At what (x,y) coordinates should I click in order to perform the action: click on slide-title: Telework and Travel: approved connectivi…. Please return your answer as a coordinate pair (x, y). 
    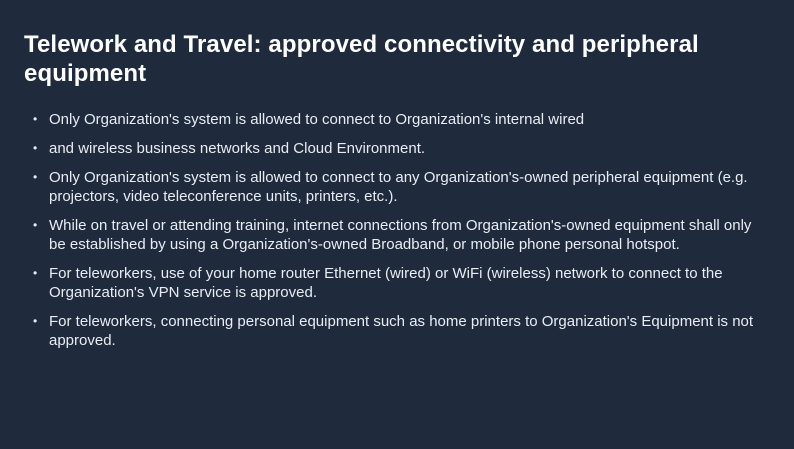
    Looking at the image, I should click on (361, 59).